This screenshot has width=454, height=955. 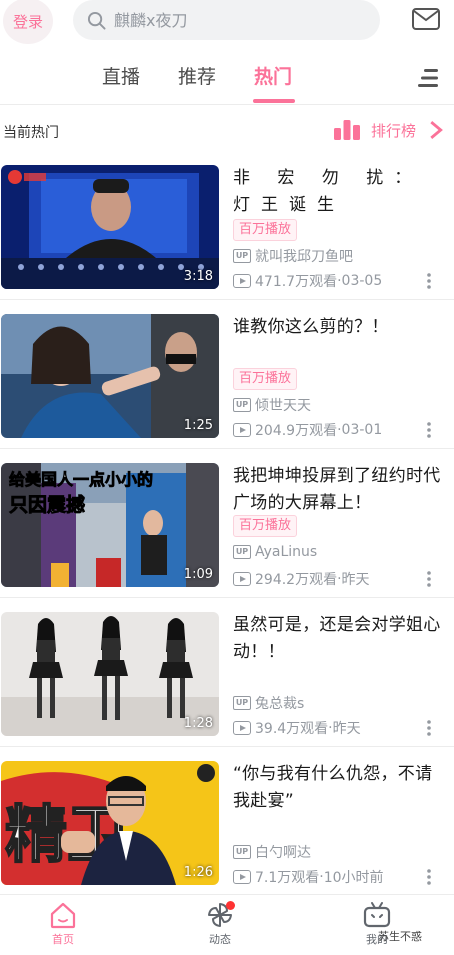 What do you see at coordinates (286, 552) in the screenshot?
I see `uploader-name: AyaLinus` at bounding box center [286, 552].